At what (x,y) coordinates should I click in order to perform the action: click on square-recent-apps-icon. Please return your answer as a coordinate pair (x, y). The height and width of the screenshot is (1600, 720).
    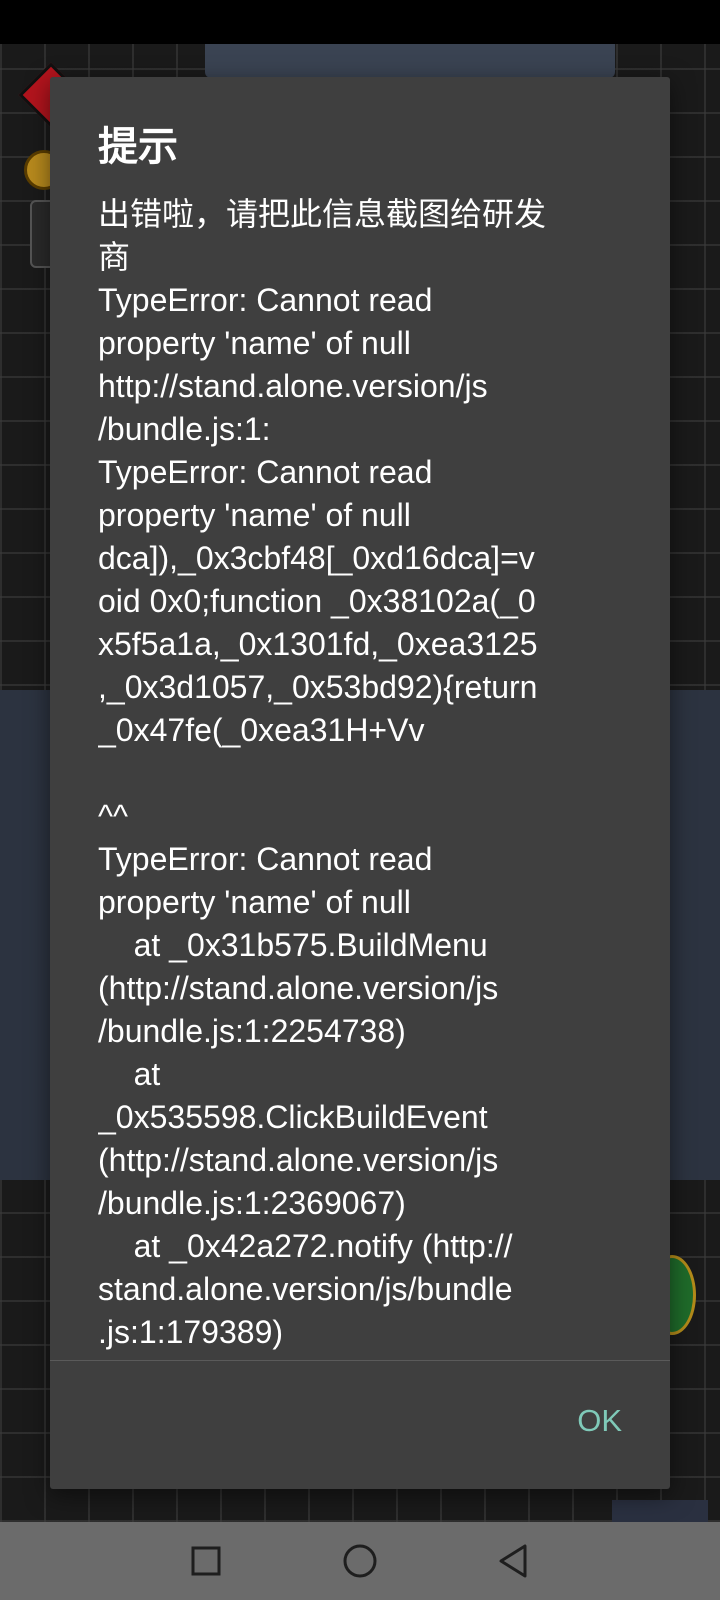
    Looking at the image, I should click on (206, 1561).